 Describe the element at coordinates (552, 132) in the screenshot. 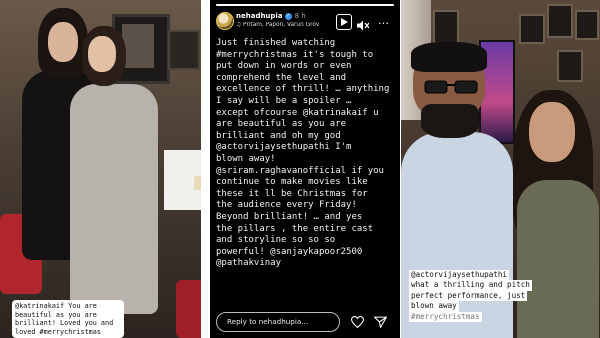

I see `woman-face` at that location.